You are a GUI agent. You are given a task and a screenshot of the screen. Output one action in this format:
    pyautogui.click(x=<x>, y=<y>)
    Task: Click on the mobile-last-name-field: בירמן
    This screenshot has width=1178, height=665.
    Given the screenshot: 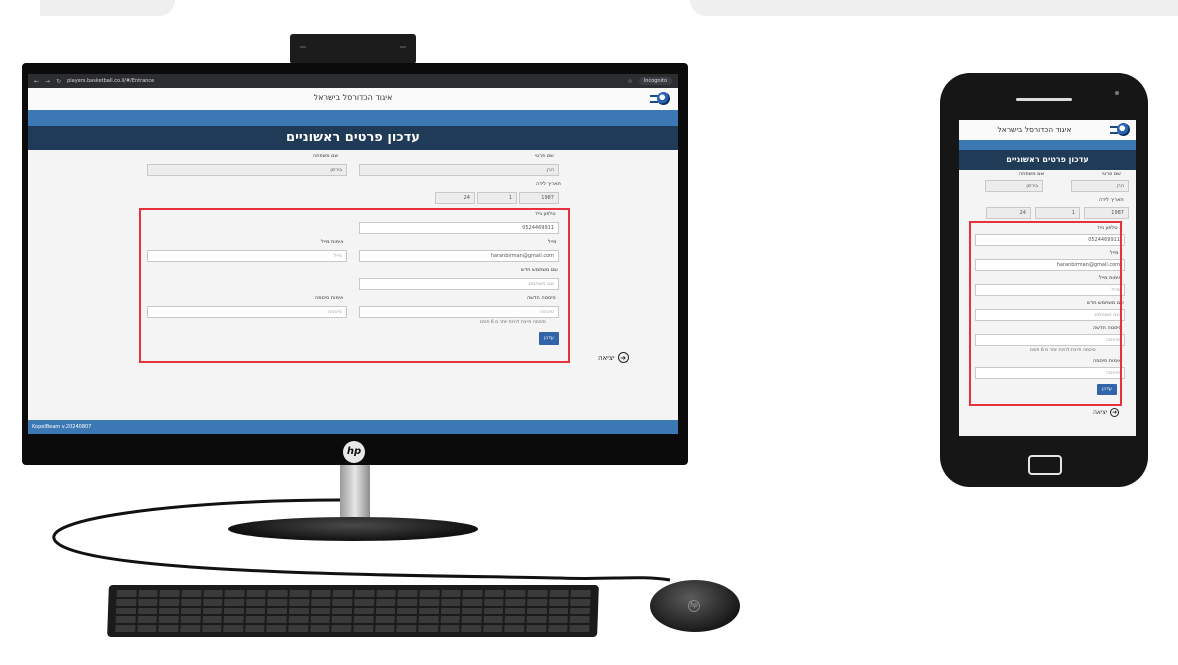 What is the action you would take?
    pyautogui.click(x=1014, y=186)
    